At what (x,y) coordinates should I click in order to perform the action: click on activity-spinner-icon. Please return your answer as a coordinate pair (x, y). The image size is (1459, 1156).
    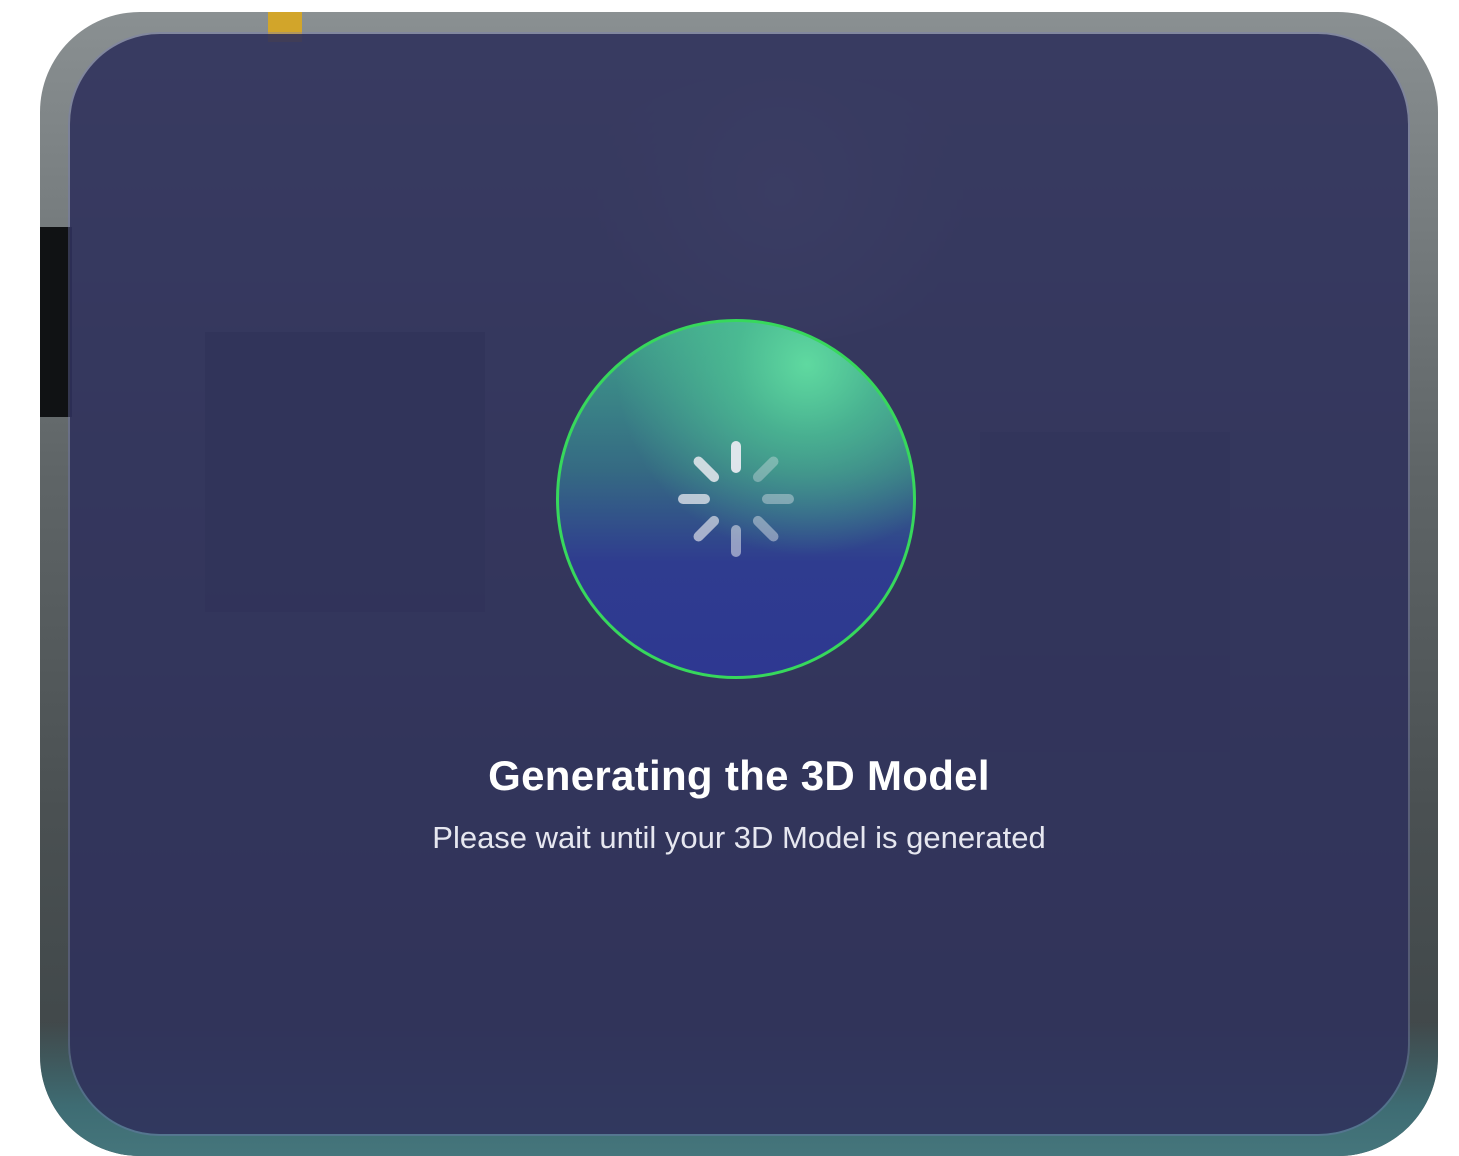
    Looking at the image, I should click on (736, 499).